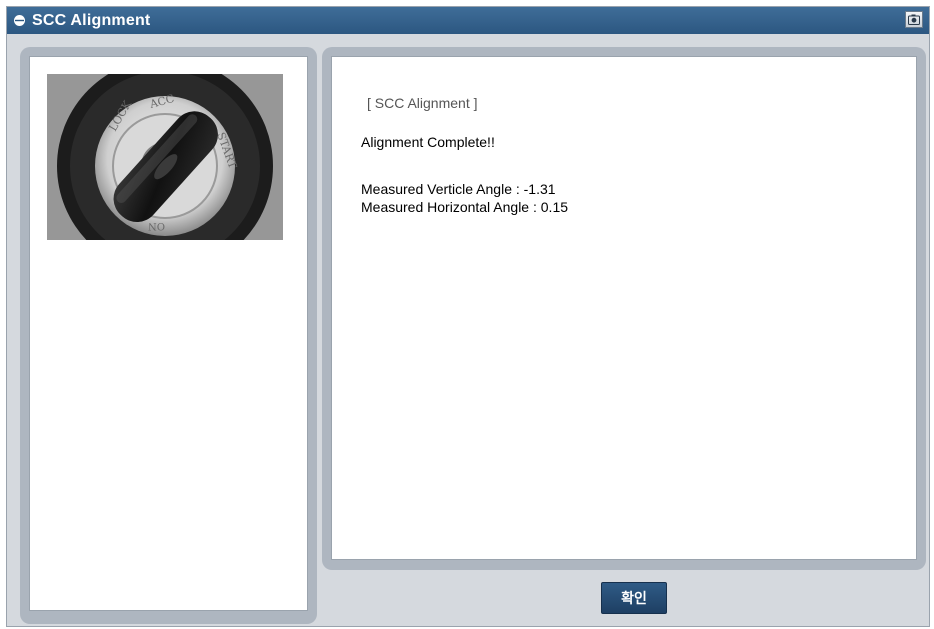 This screenshot has height=629, width=934. I want to click on window-title: SCC Alignment, so click(91, 20).